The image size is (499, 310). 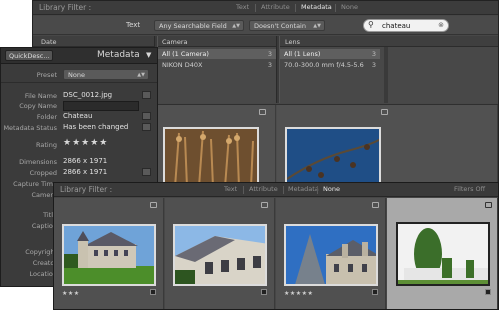 I want to click on lens-column: All (1 Lens) 3 70.0-300.0 mm f/4.5-5.6 3, so click(x=389, y=75).